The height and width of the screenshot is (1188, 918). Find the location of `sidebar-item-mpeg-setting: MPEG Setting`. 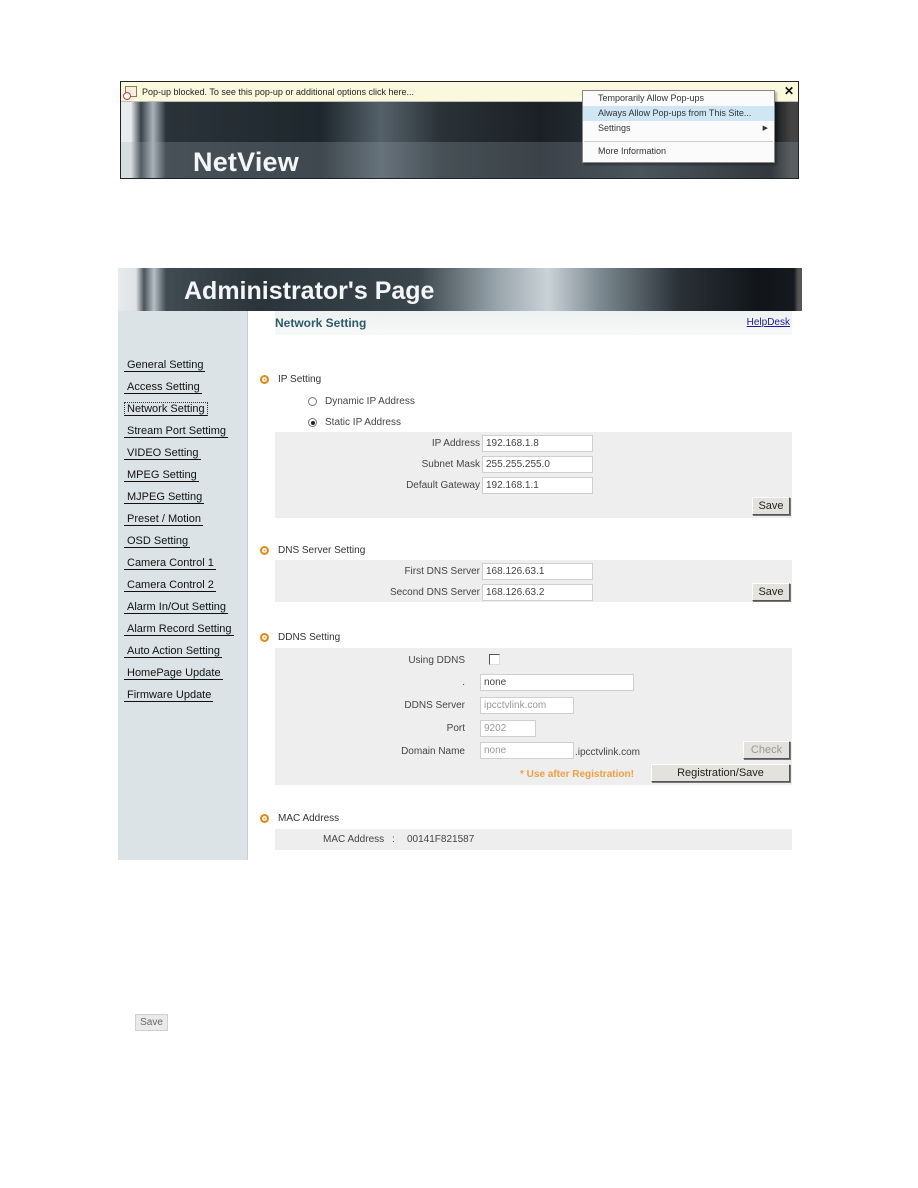

sidebar-item-mpeg-setting: MPEG Setting is located at coordinates (179, 480).